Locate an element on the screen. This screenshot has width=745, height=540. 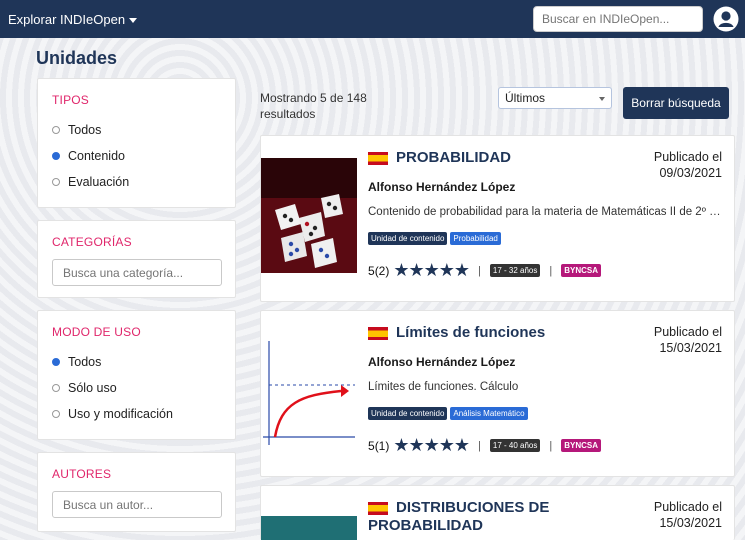
filter-title-authors: AUTORES is located at coordinates (82, 474).